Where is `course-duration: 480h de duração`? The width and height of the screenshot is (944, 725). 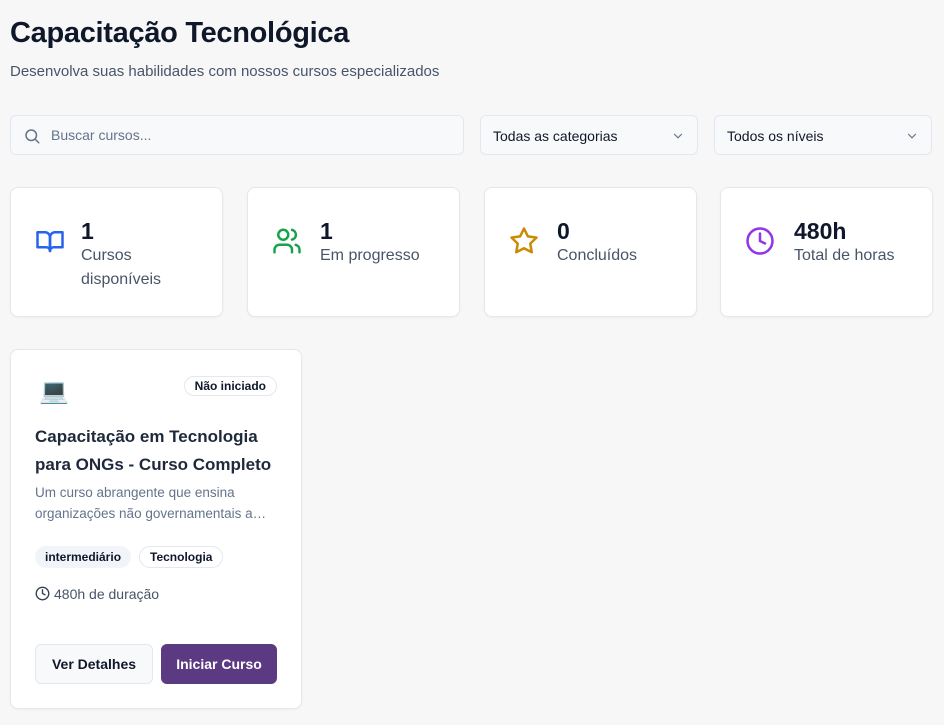
course-duration: 480h de duração is located at coordinates (97, 594).